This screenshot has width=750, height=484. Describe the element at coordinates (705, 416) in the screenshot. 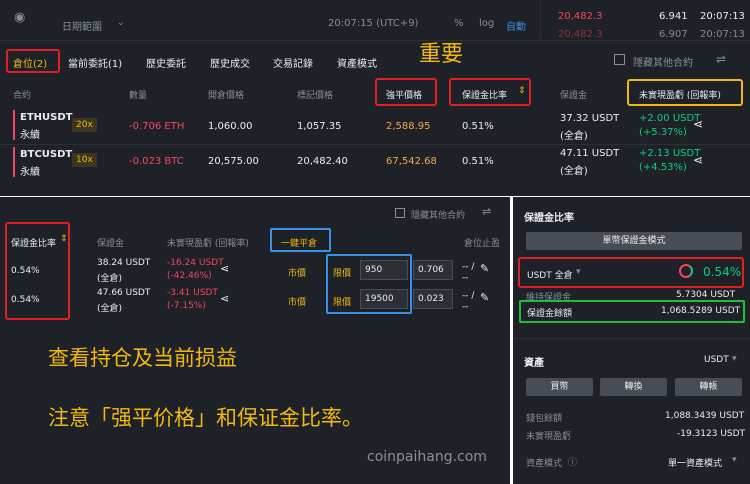

I see `wallet-balance-value: 1,088.3439 USDT` at that location.